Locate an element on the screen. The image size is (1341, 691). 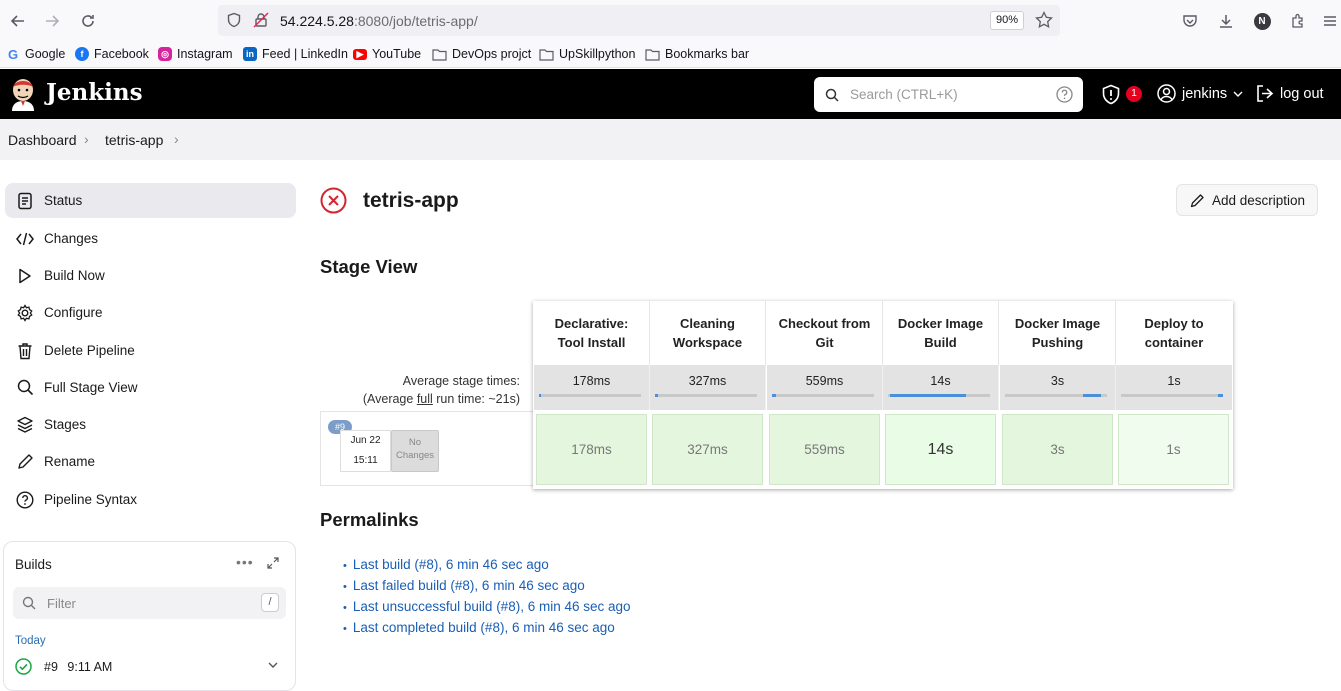
sidebar-item-changes: Changes is located at coordinates (150, 238).